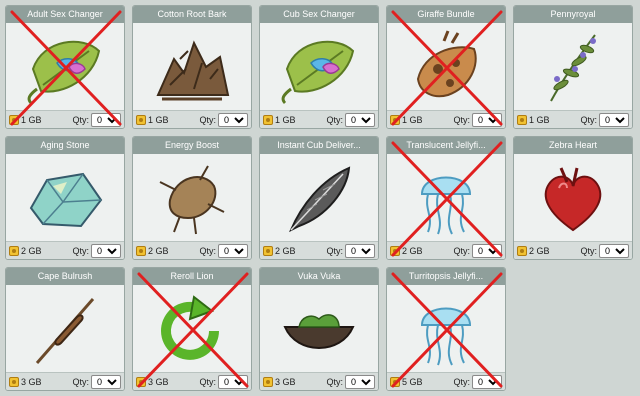 Image resolution: width=640 pixels, height=396 pixels. What do you see at coordinates (192, 329) in the screenshot?
I see `shop-item-card: Reroll Lion 3 GB Qty: 012345` at bounding box center [192, 329].